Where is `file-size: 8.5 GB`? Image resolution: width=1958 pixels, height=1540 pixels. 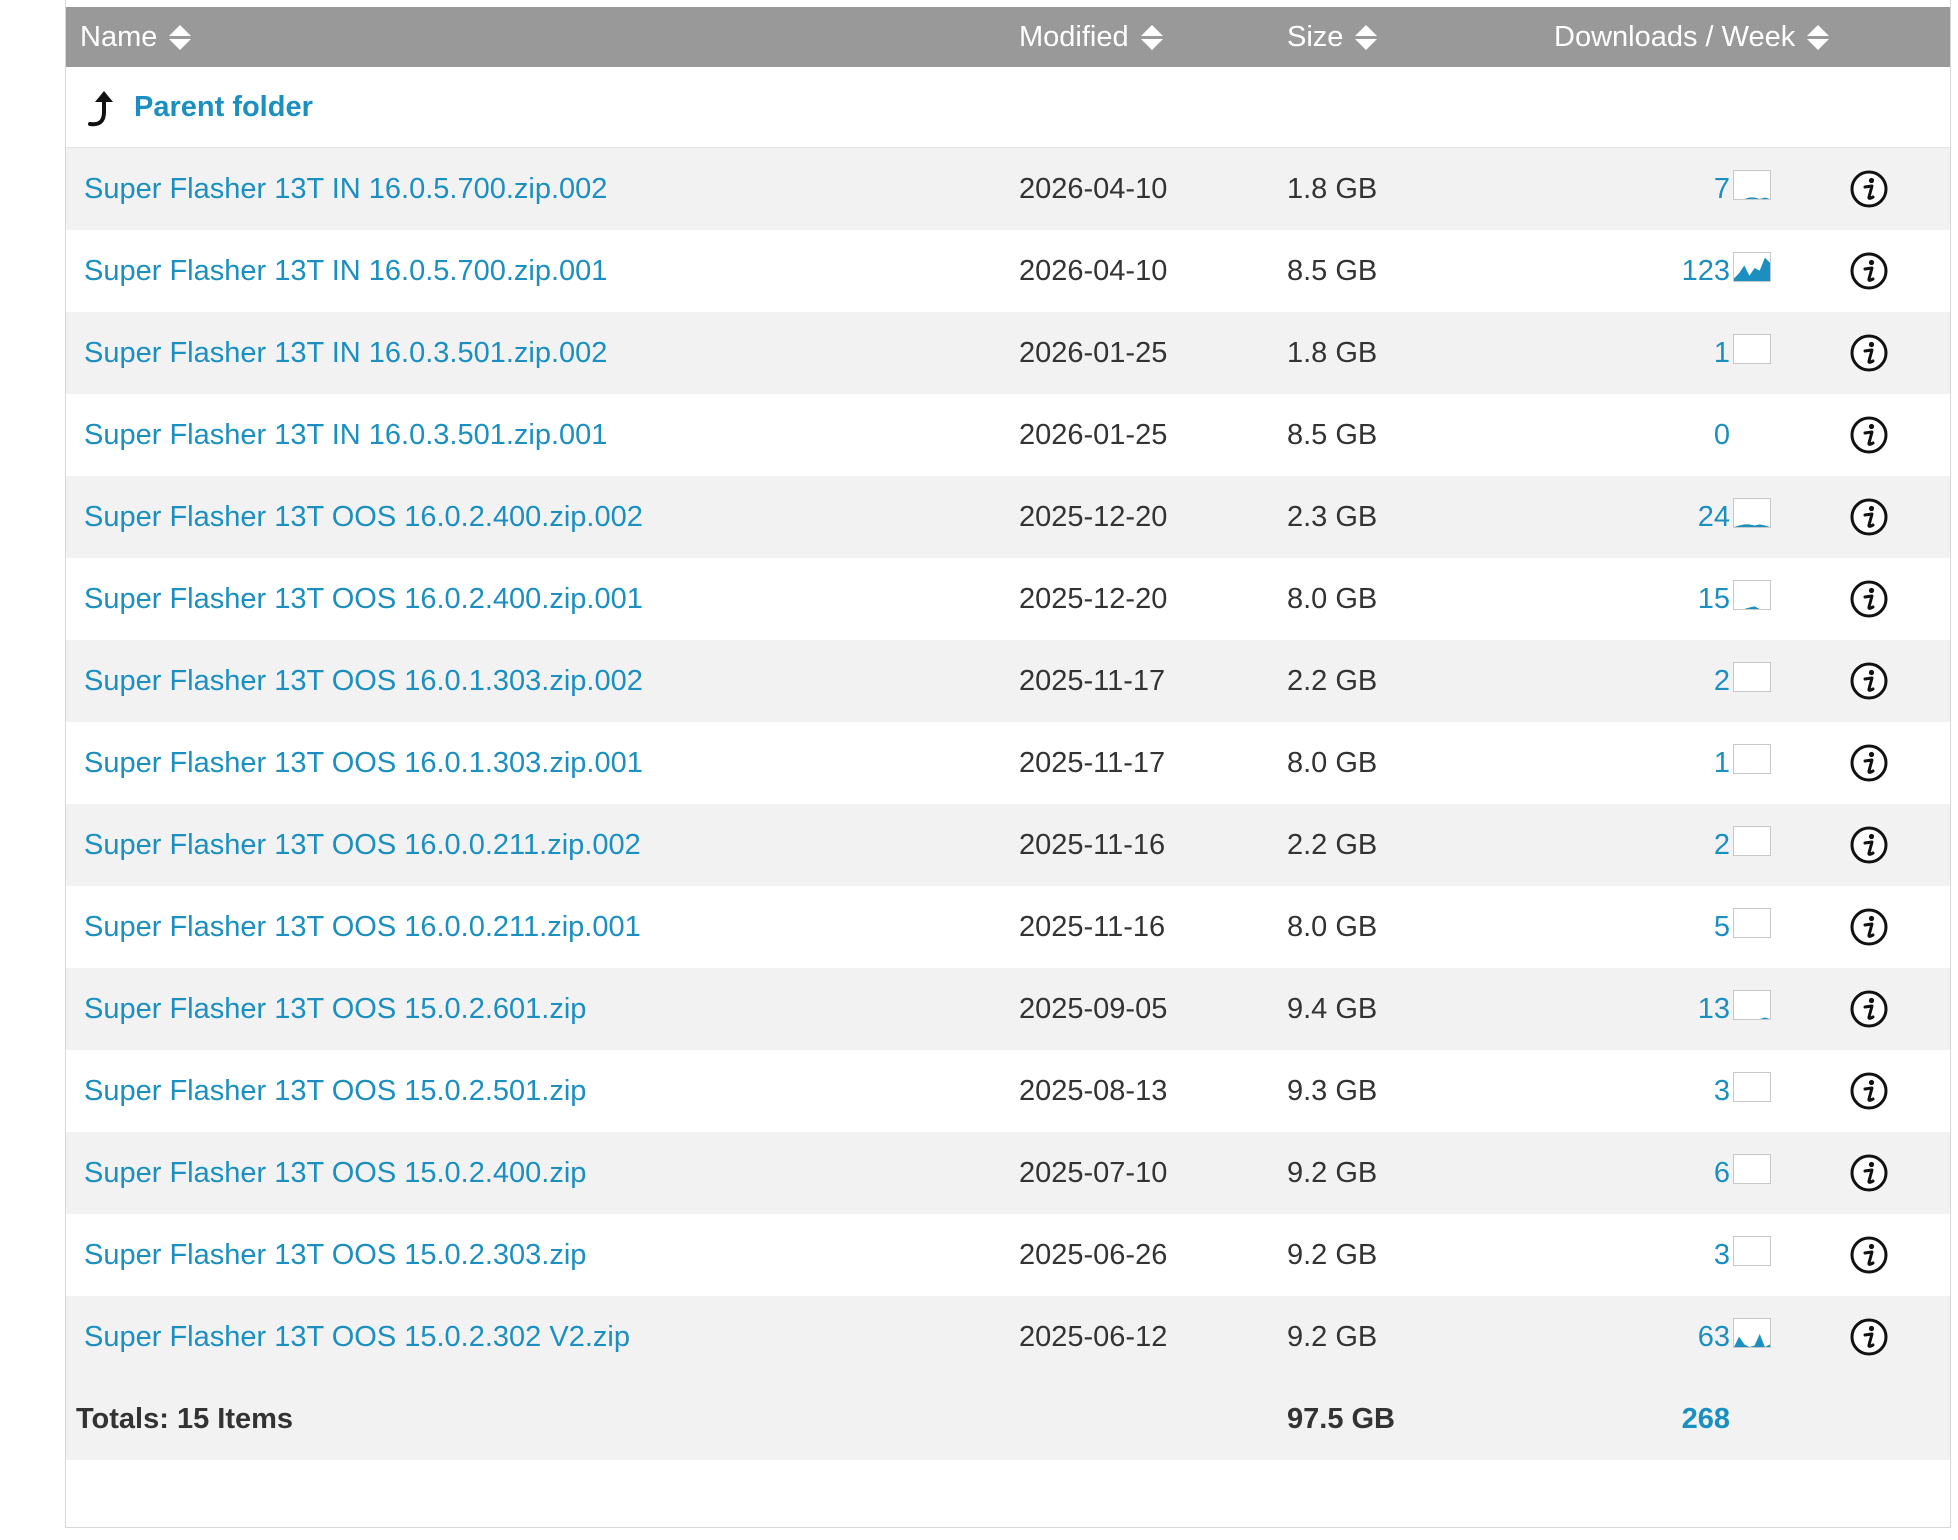
file-size: 8.5 GB is located at coordinates (1332, 435).